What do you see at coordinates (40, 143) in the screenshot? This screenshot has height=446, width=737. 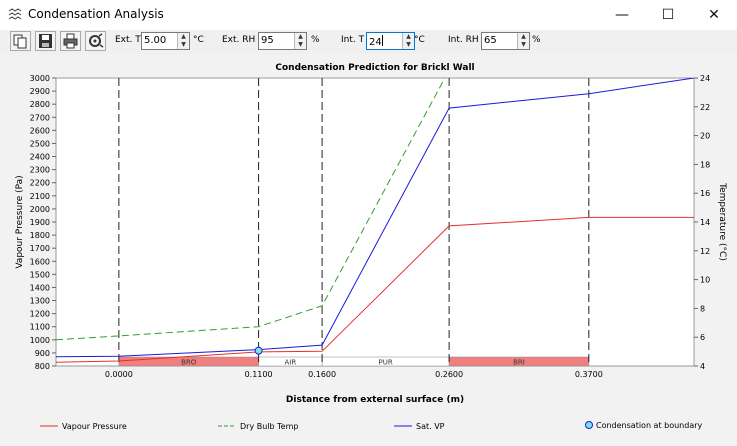 I see `y-tick-label: 2500` at bounding box center [40, 143].